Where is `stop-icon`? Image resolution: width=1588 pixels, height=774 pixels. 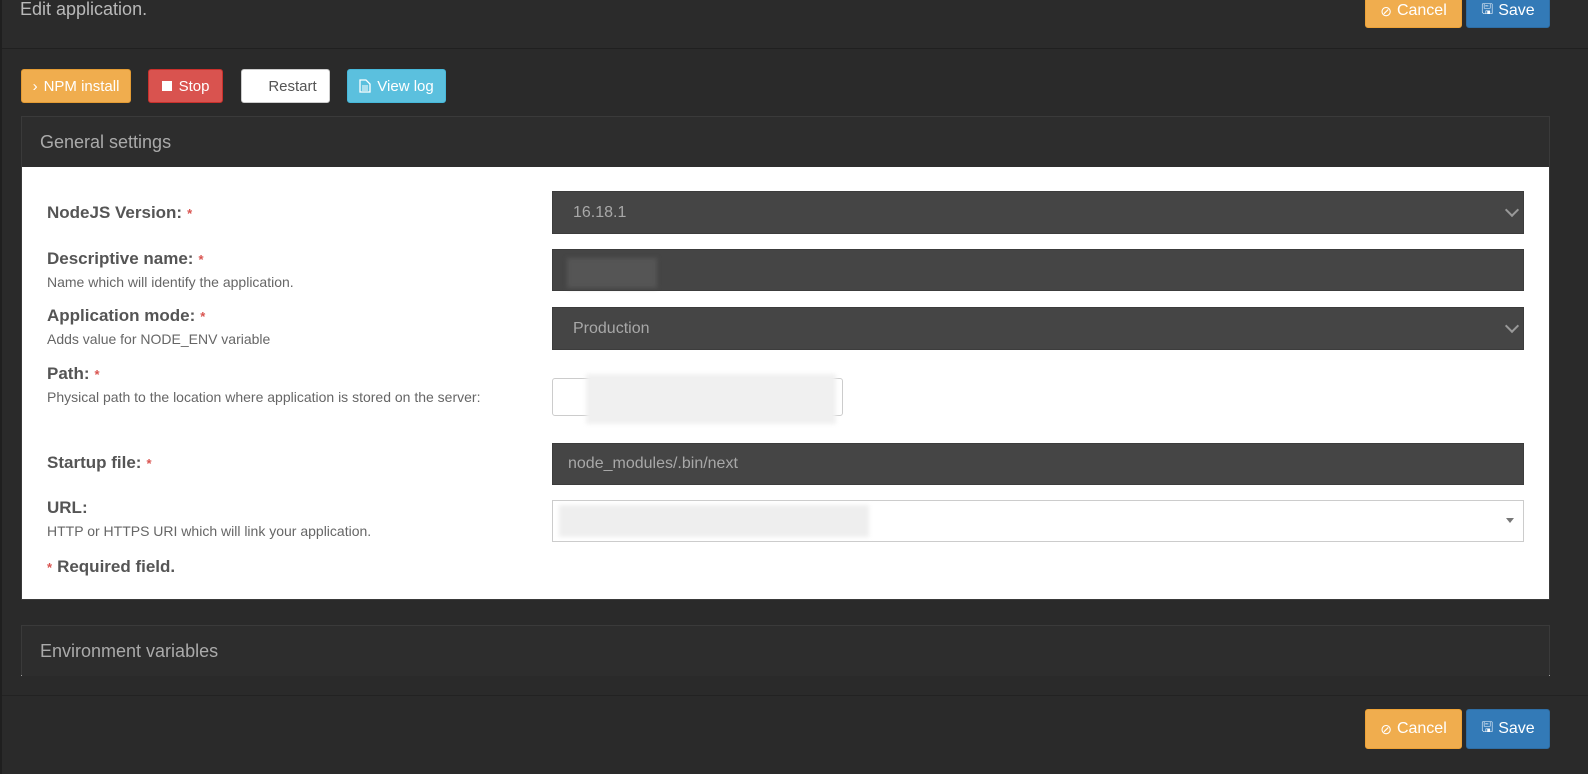 stop-icon is located at coordinates (166, 86).